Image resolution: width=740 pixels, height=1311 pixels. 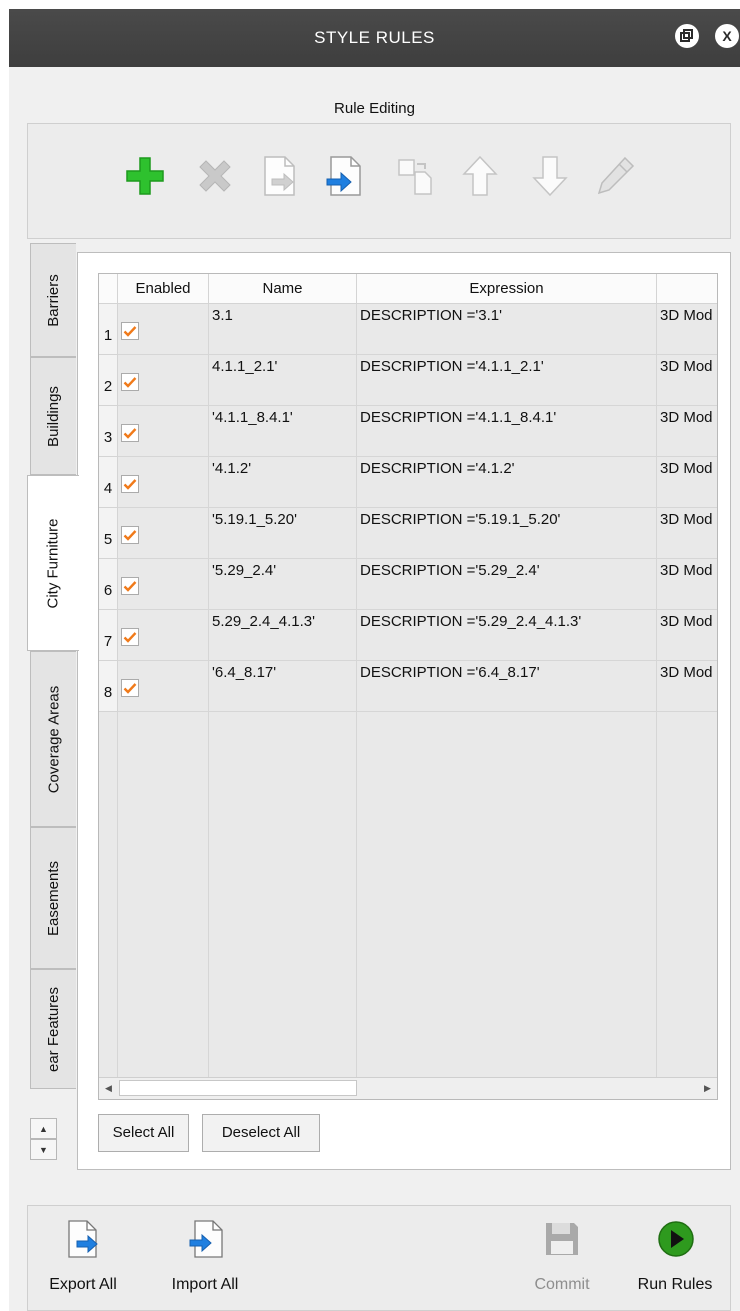 What do you see at coordinates (345, 176) in the screenshot?
I see `import-icon` at bounding box center [345, 176].